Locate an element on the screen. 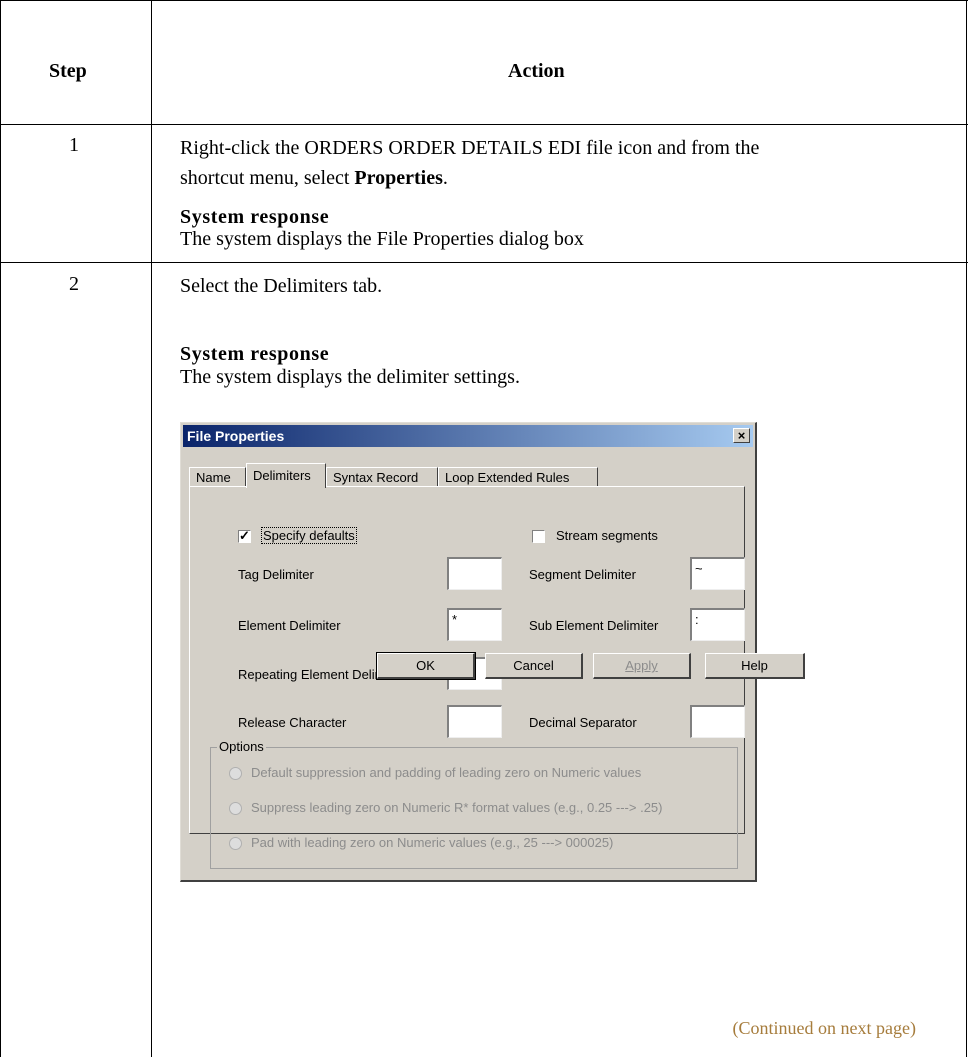 Image resolution: width=968 pixels, height=1057 pixels. check-mark-icon: ✓ is located at coordinates (244, 535).